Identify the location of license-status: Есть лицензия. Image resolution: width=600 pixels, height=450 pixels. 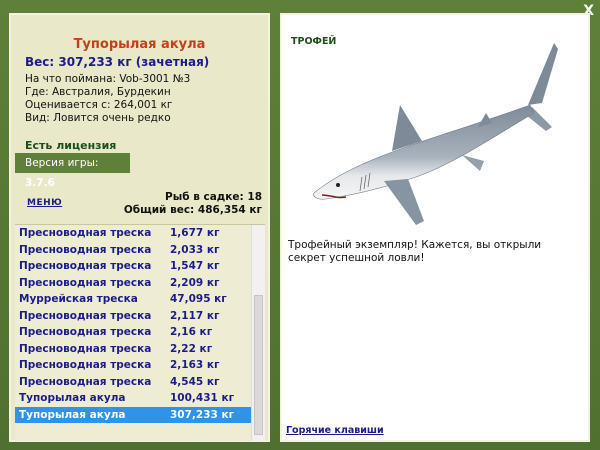
(71, 145).